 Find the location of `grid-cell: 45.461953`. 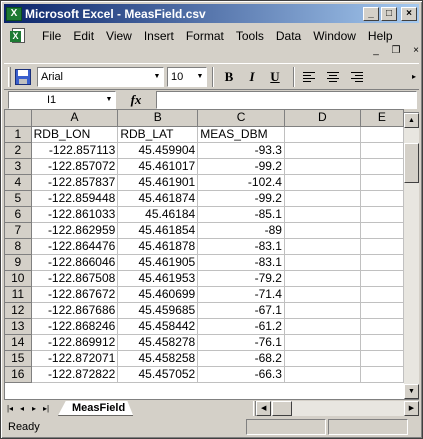

grid-cell: 45.461953 is located at coordinates (158, 278).